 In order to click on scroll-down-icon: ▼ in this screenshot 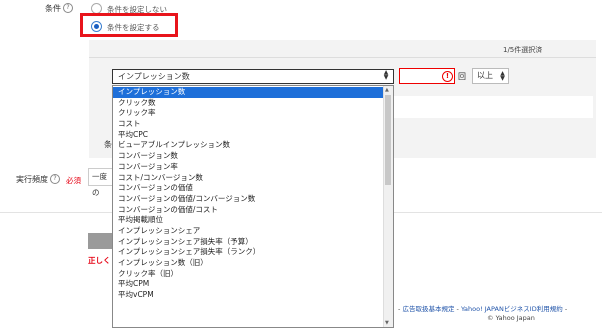, I will do `click(387, 323)`.